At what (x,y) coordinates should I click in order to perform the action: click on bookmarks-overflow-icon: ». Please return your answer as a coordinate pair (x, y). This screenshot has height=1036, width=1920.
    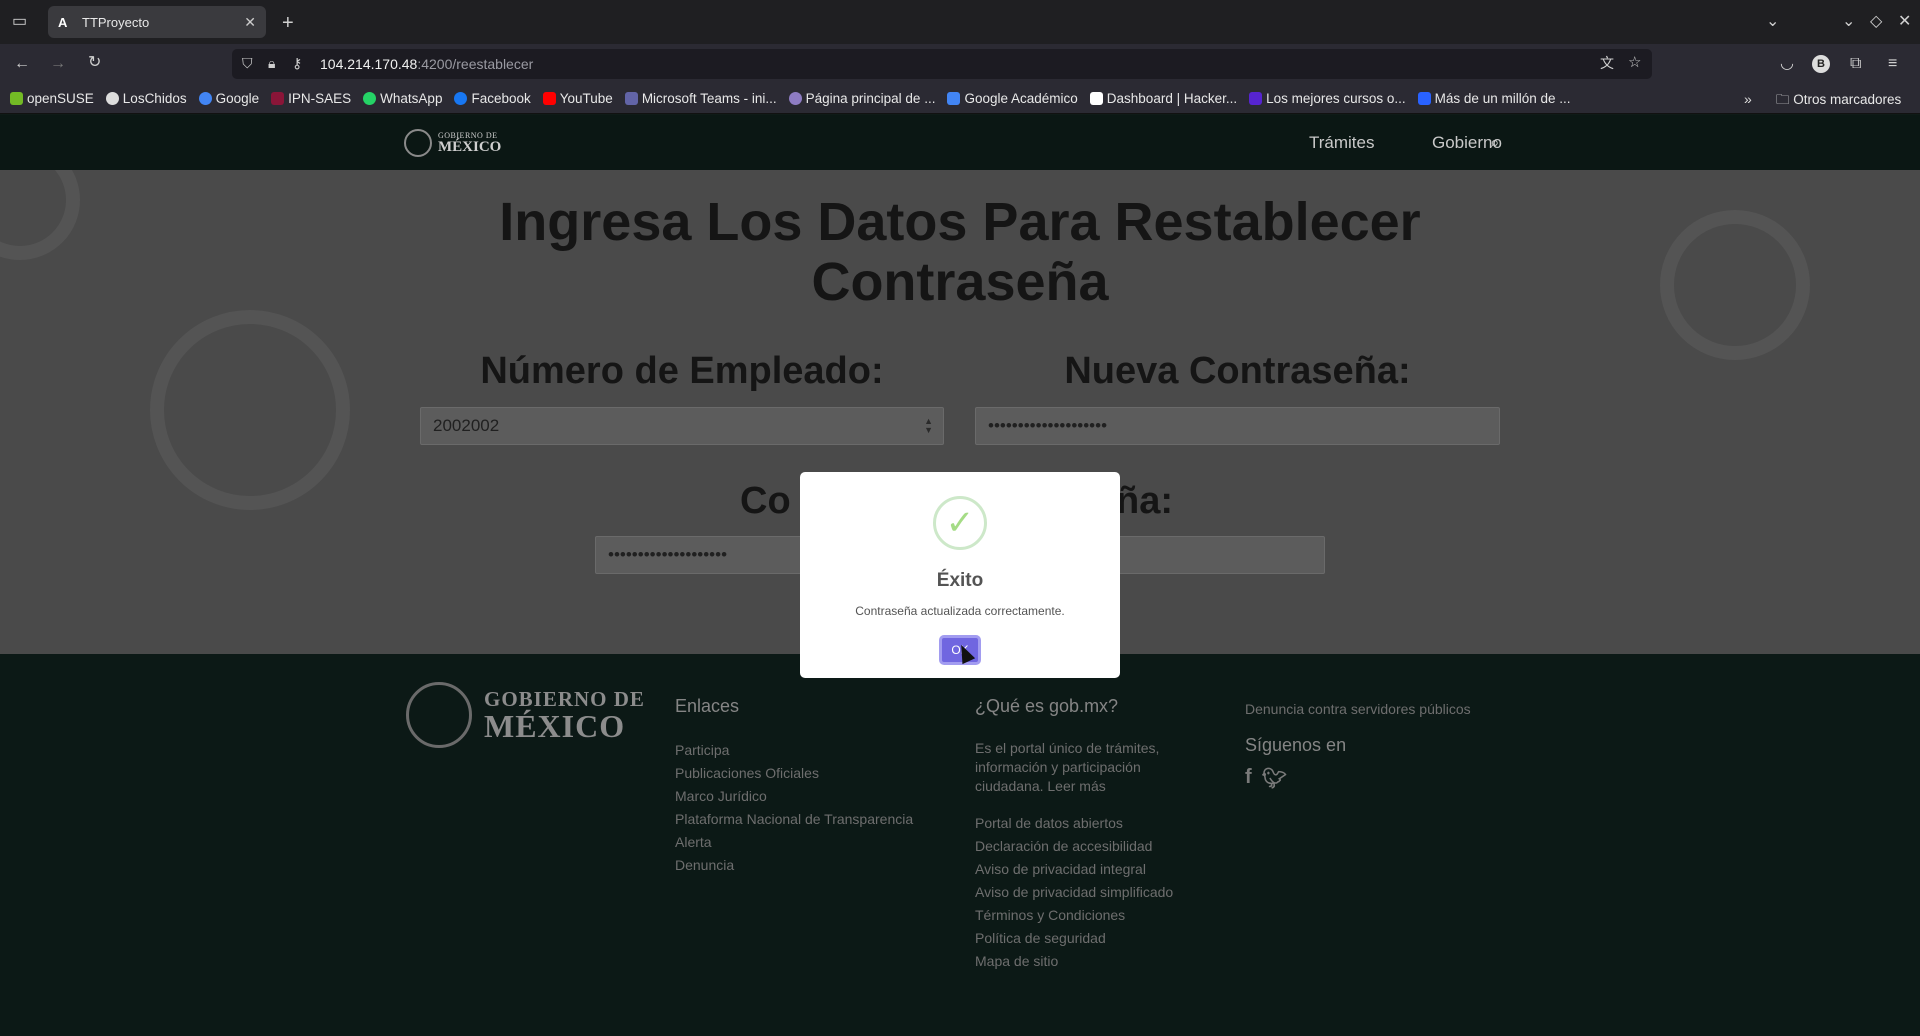
    Looking at the image, I should click on (1748, 99).